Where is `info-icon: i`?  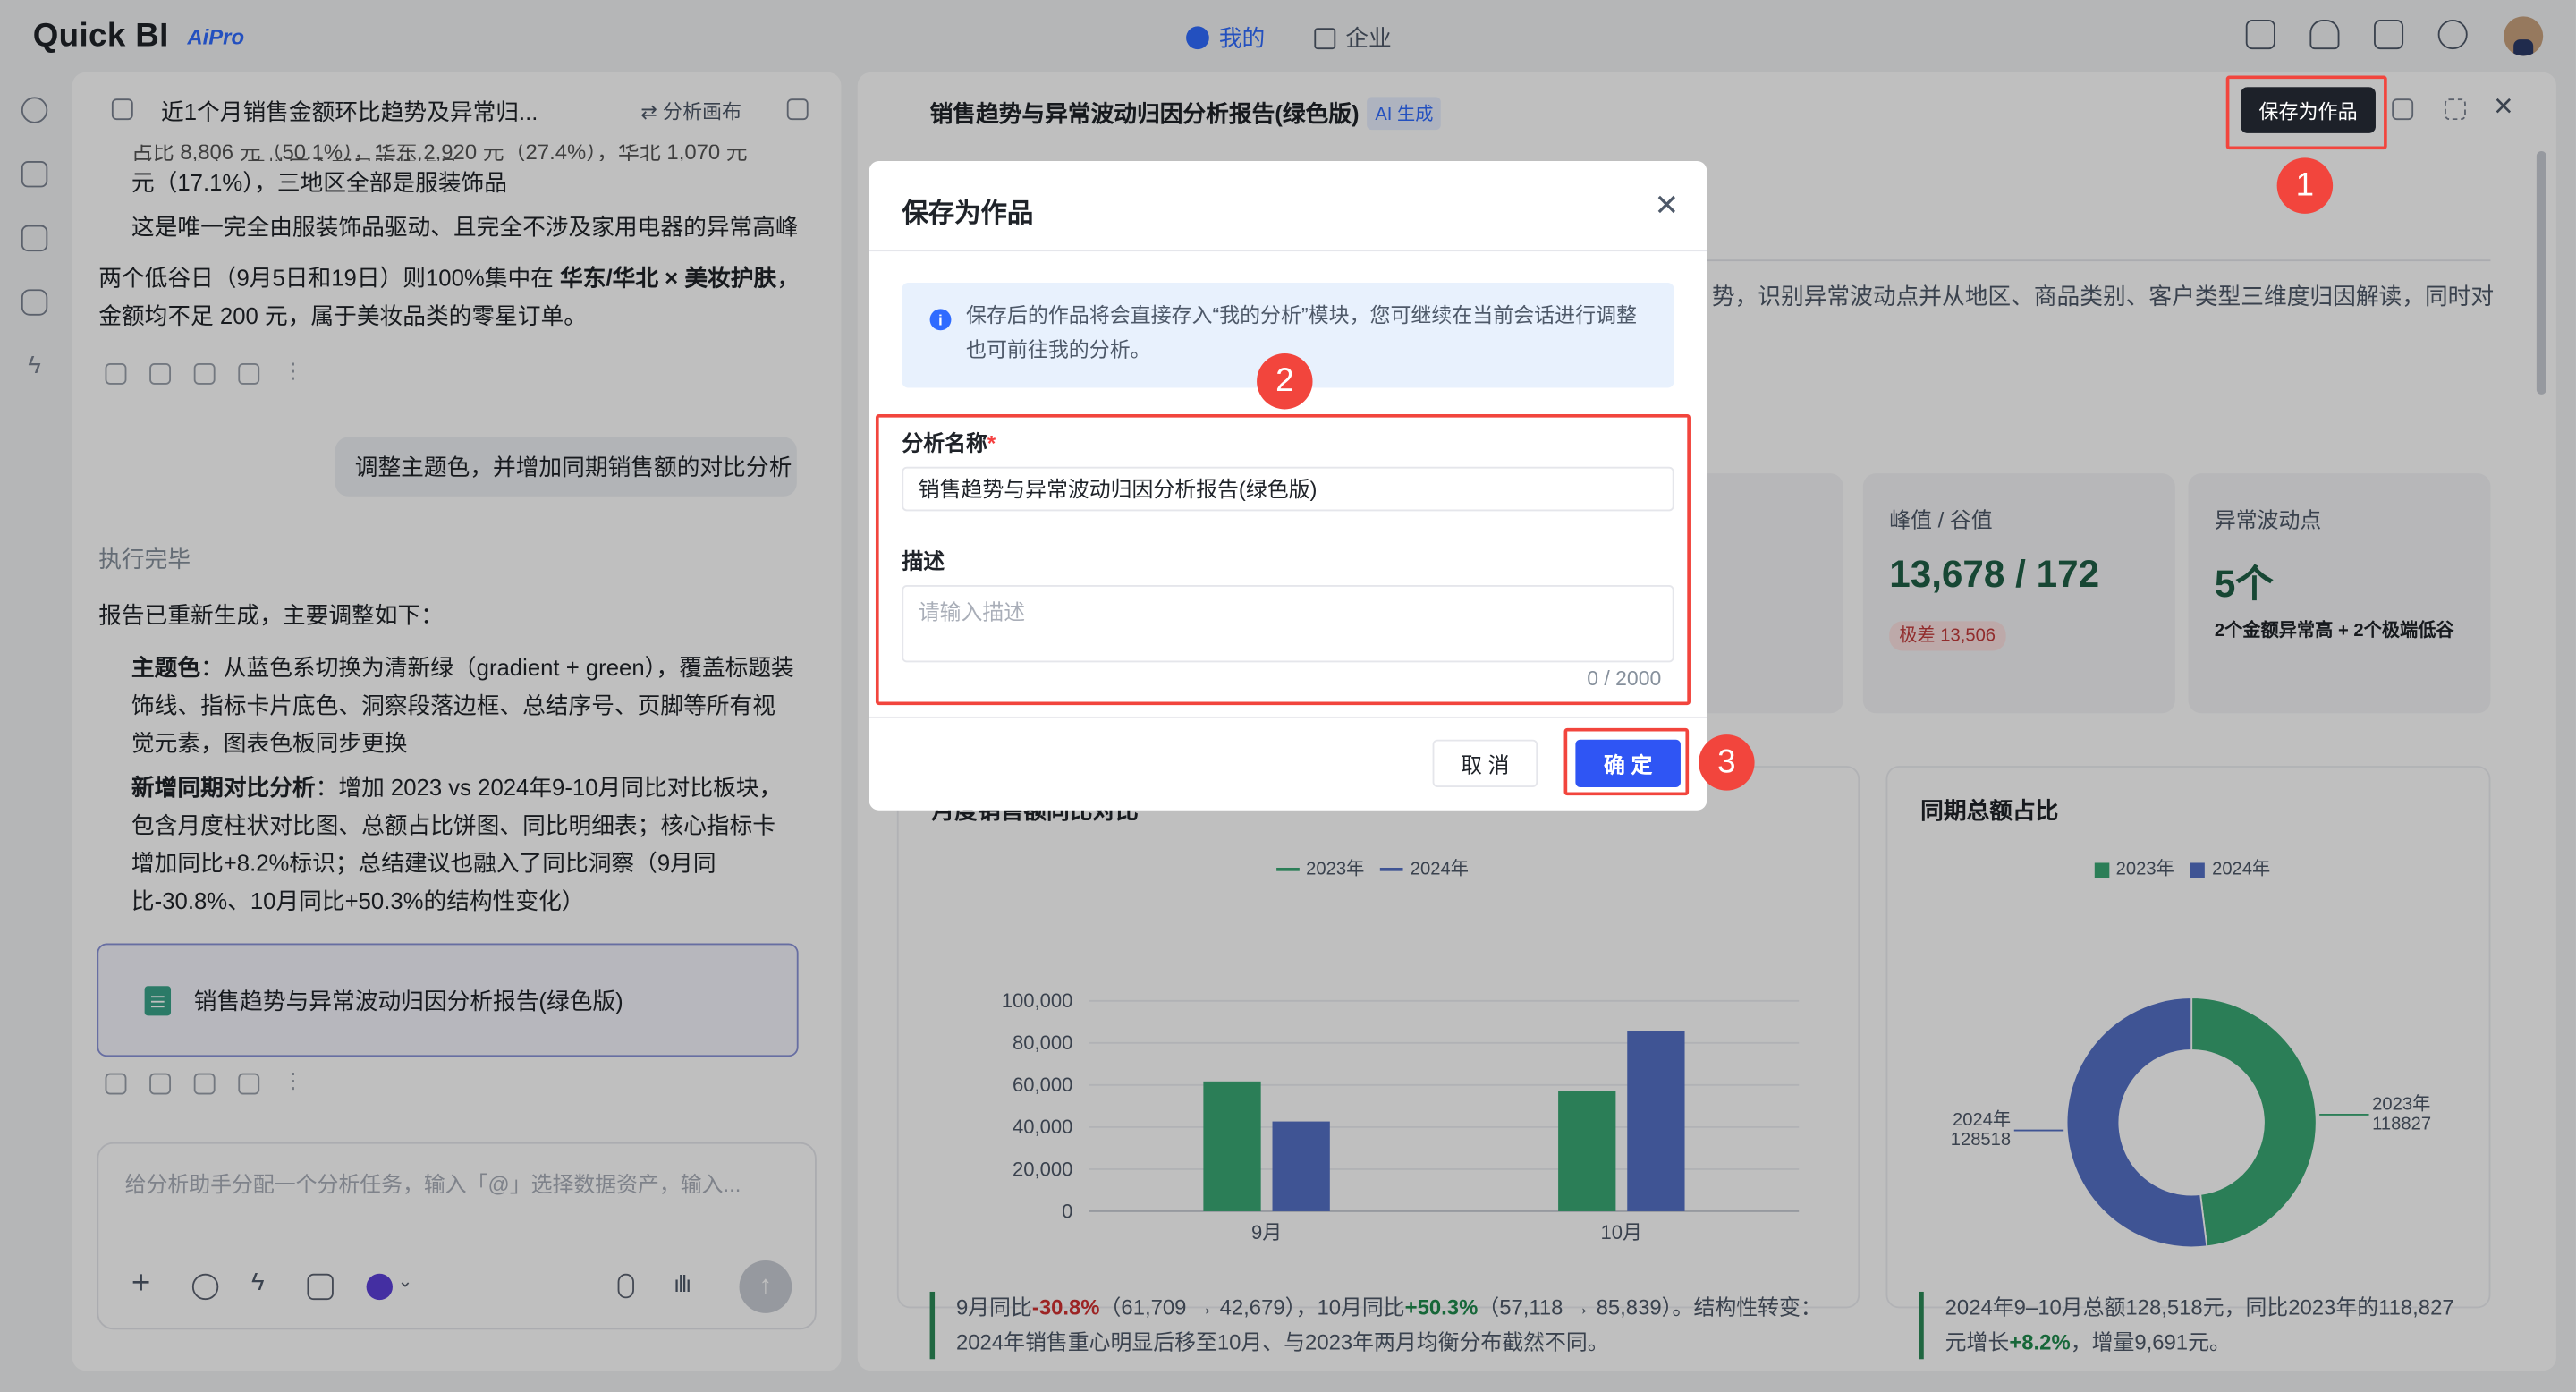
info-icon: i is located at coordinates (940, 320).